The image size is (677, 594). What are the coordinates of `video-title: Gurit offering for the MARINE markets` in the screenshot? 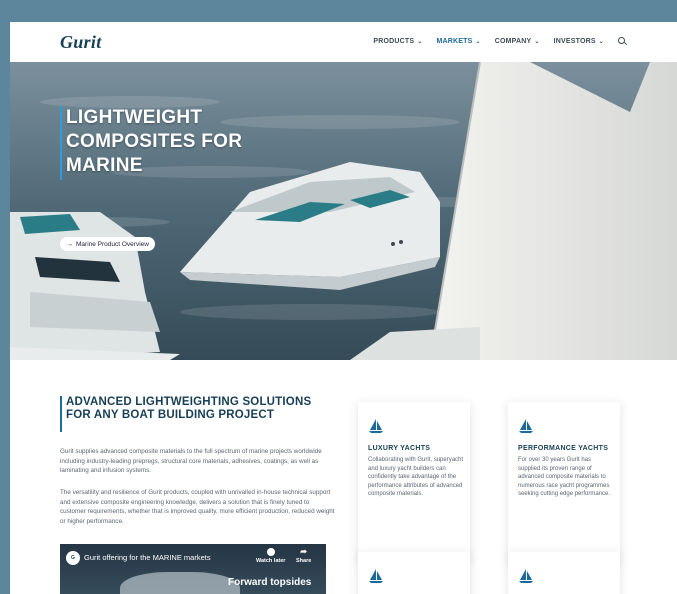 It's located at (147, 557).